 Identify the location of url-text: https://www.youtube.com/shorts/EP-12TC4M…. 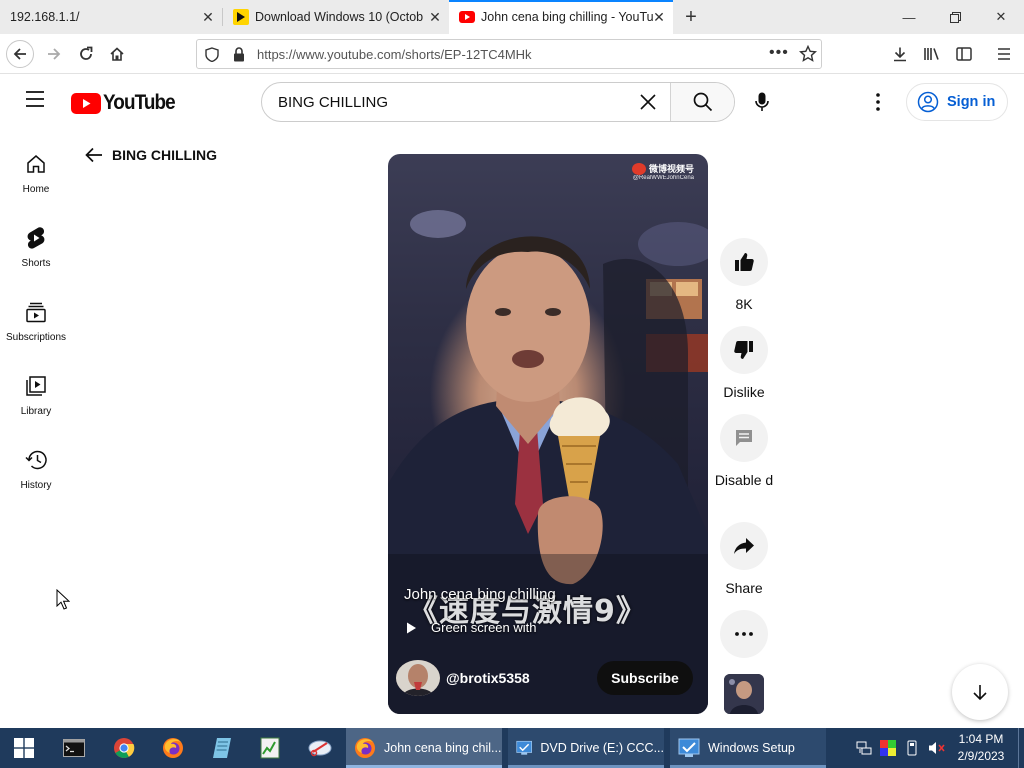
(394, 54).